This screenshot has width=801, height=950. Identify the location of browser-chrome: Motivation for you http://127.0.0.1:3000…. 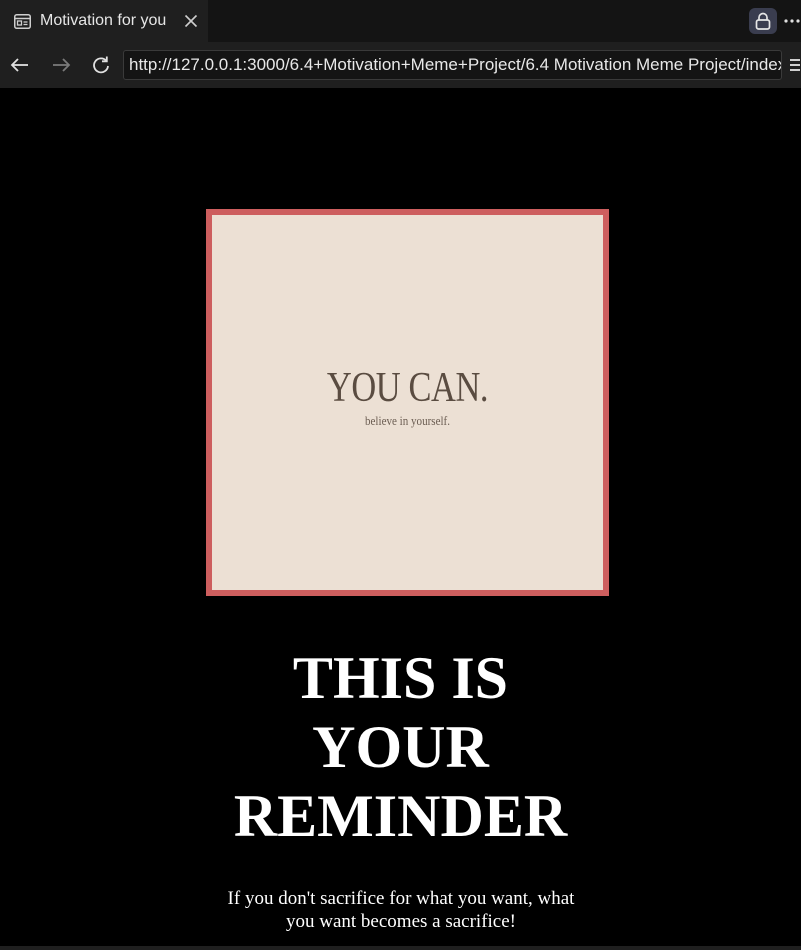
(400, 44).